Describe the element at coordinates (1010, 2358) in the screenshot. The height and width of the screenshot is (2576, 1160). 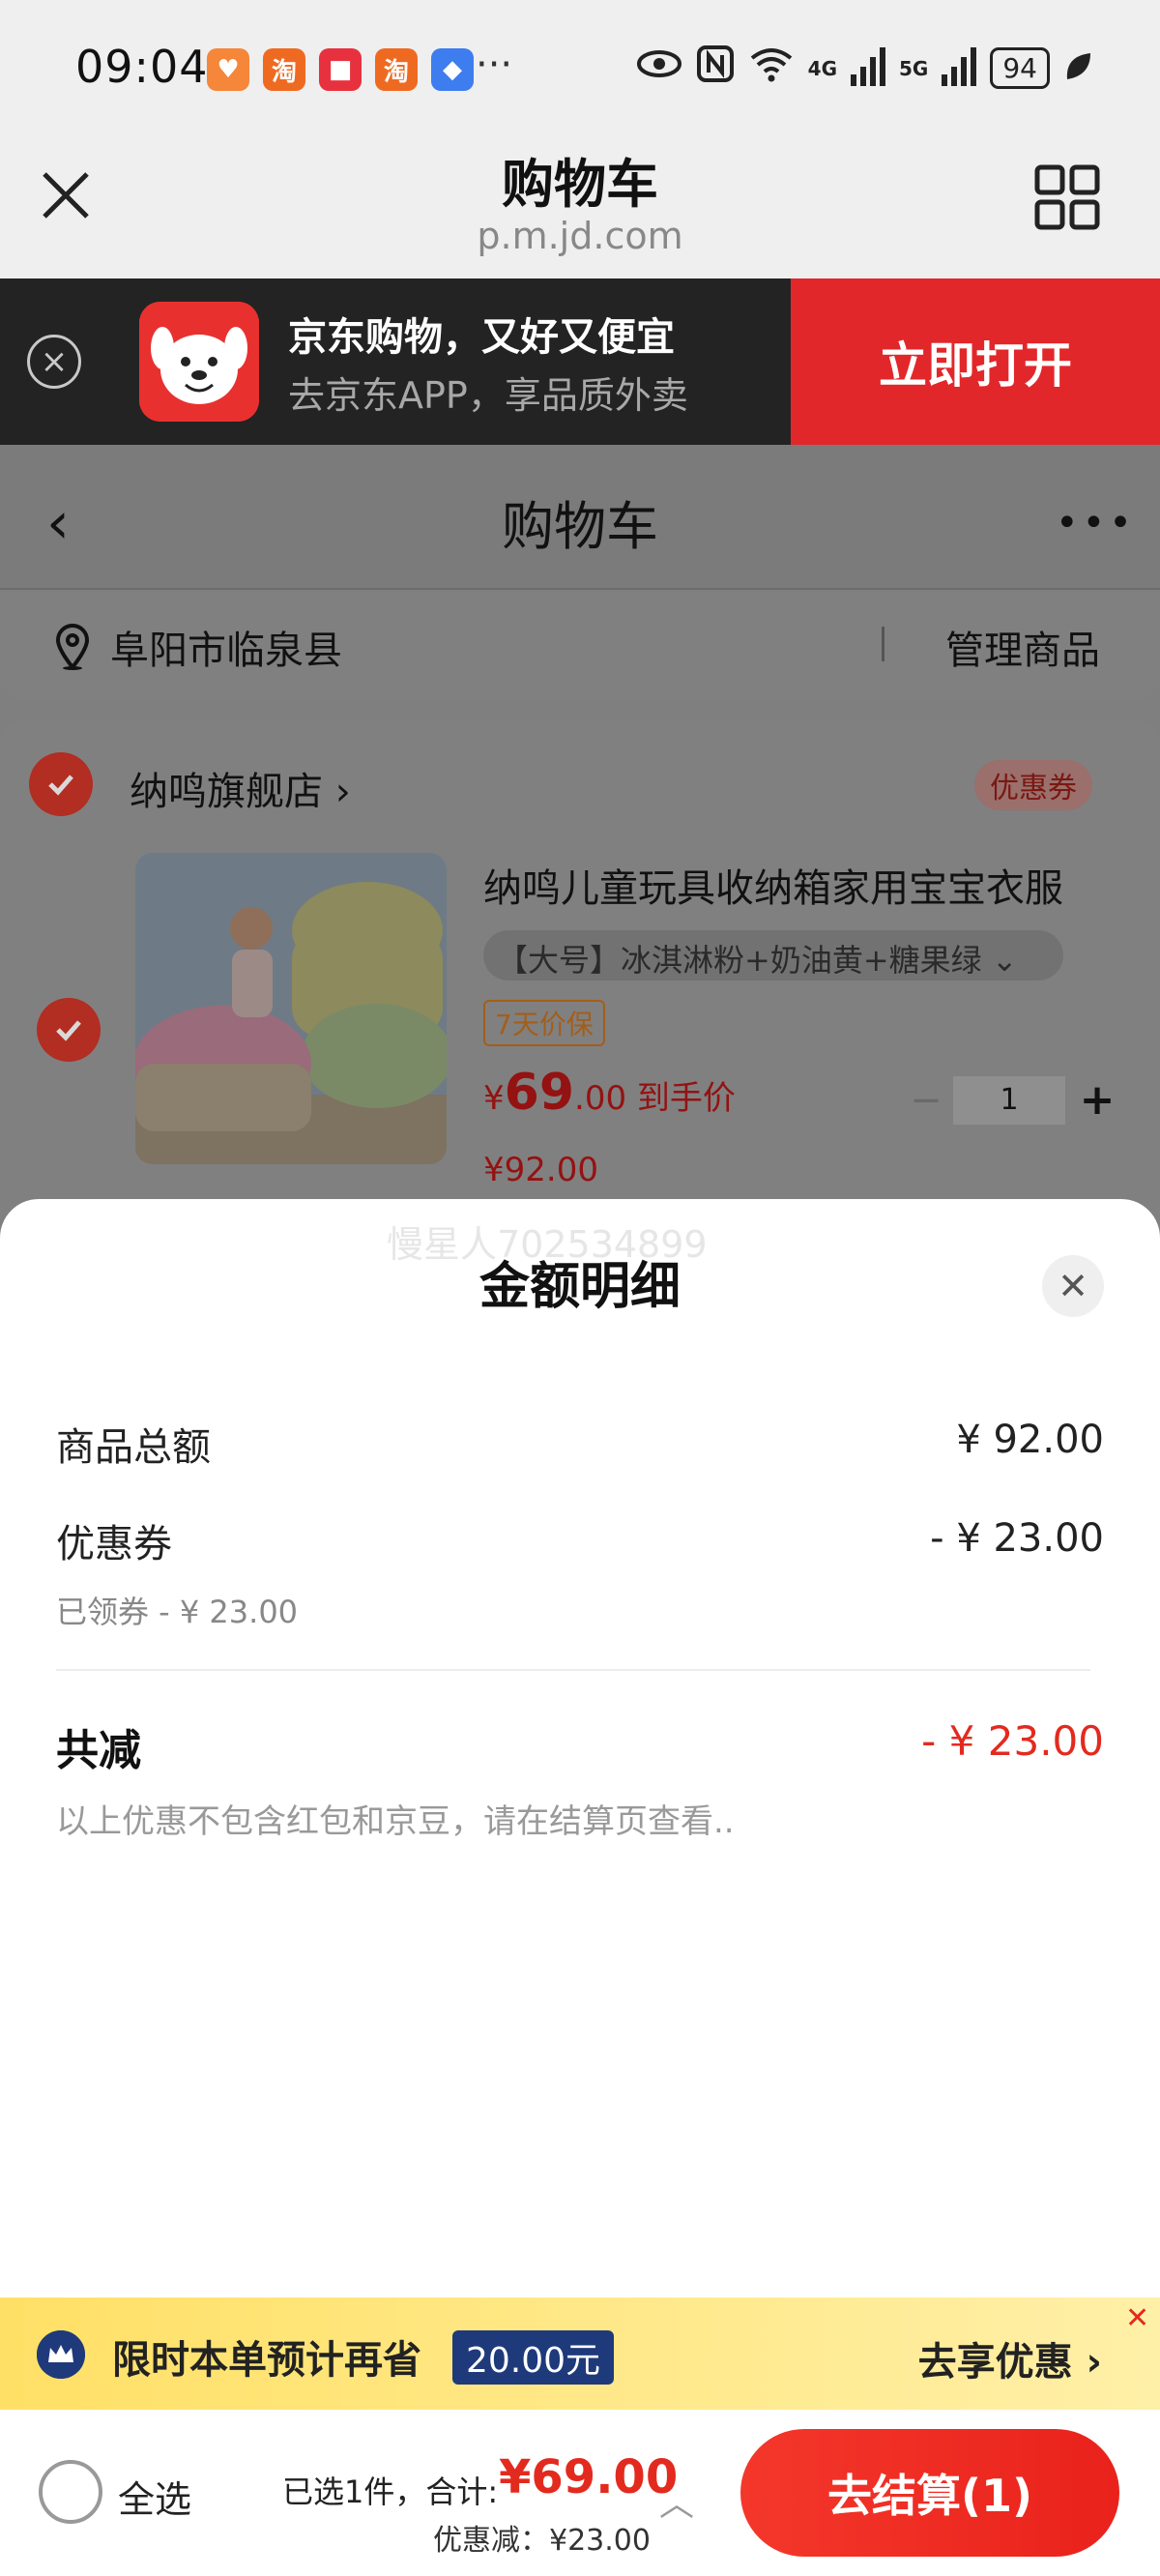
I see `promo-cta-button: 去享优惠 ›` at that location.